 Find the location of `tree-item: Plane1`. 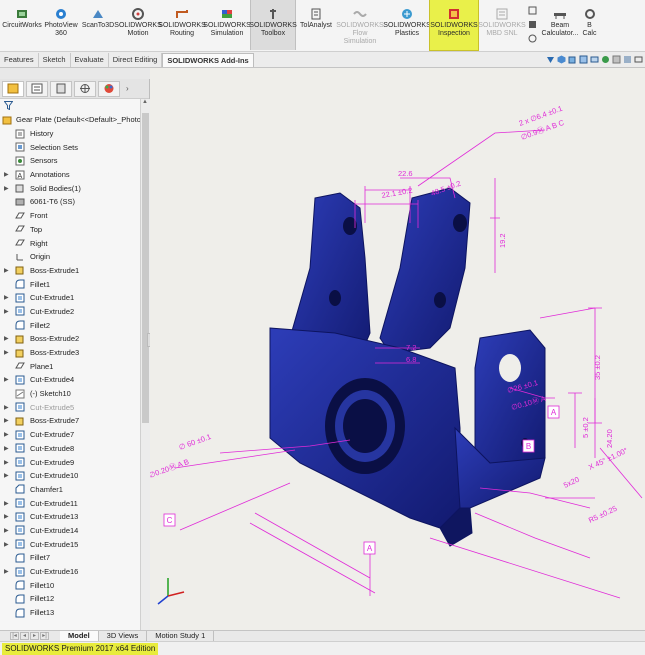

tree-item: Plane1 is located at coordinates (70, 366).